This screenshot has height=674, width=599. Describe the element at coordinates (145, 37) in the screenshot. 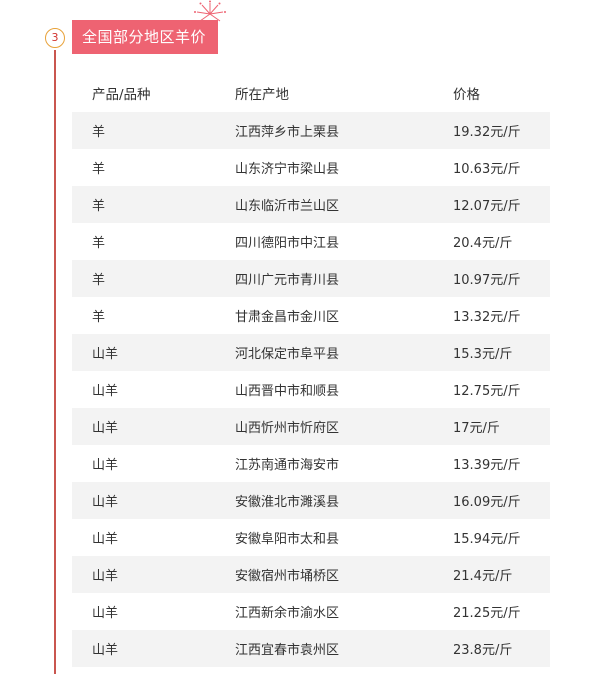

I see `section-title: 全国部分地区羊价` at that location.